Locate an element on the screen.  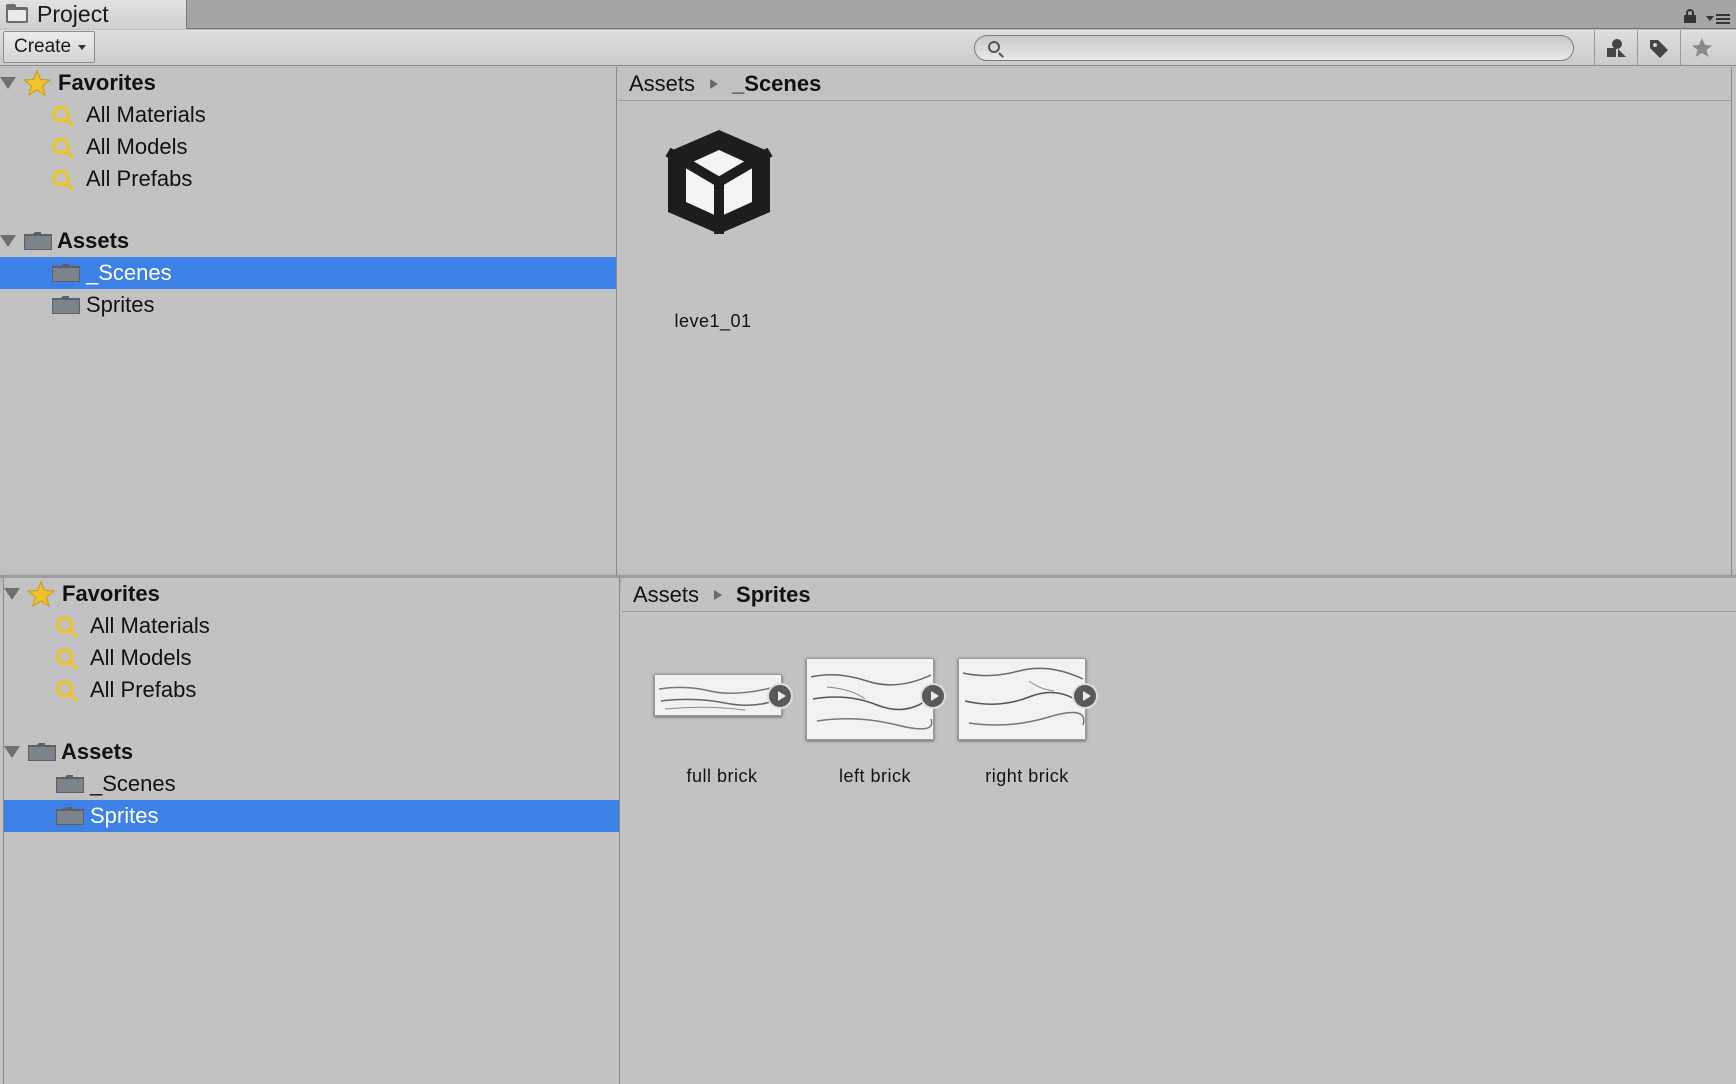
asset-name: left brick is located at coordinates (875, 776).